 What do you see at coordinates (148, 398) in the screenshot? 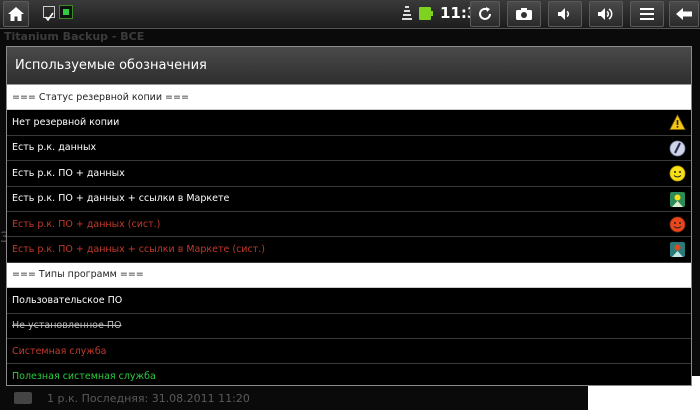
I see `background-backup-info: 1 р.к. Последняя: 31.08.2011 11:20` at bounding box center [148, 398].